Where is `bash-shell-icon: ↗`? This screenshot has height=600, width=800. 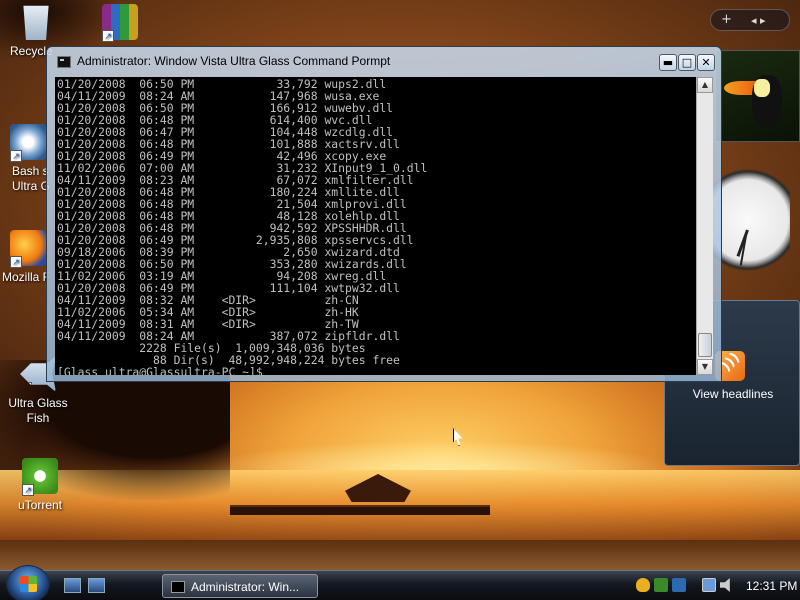 bash-shell-icon: ↗ is located at coordinates (28, 143).